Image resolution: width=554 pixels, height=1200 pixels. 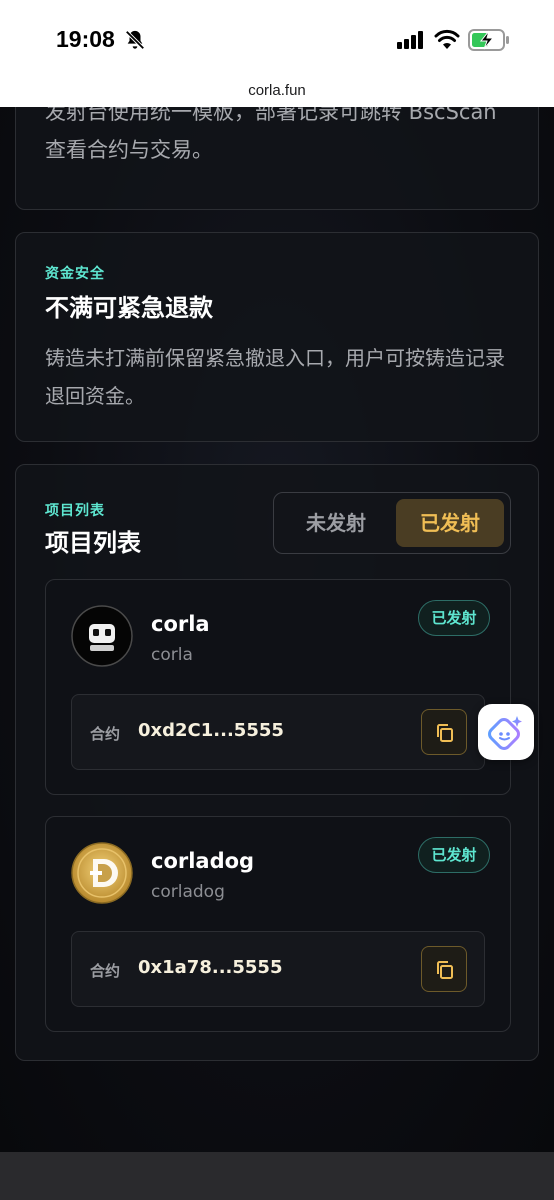 What do you see at coordinates (102, 873) in the screenshot?
I see `doge-avatar-icon` at bounding box center [102, 873].